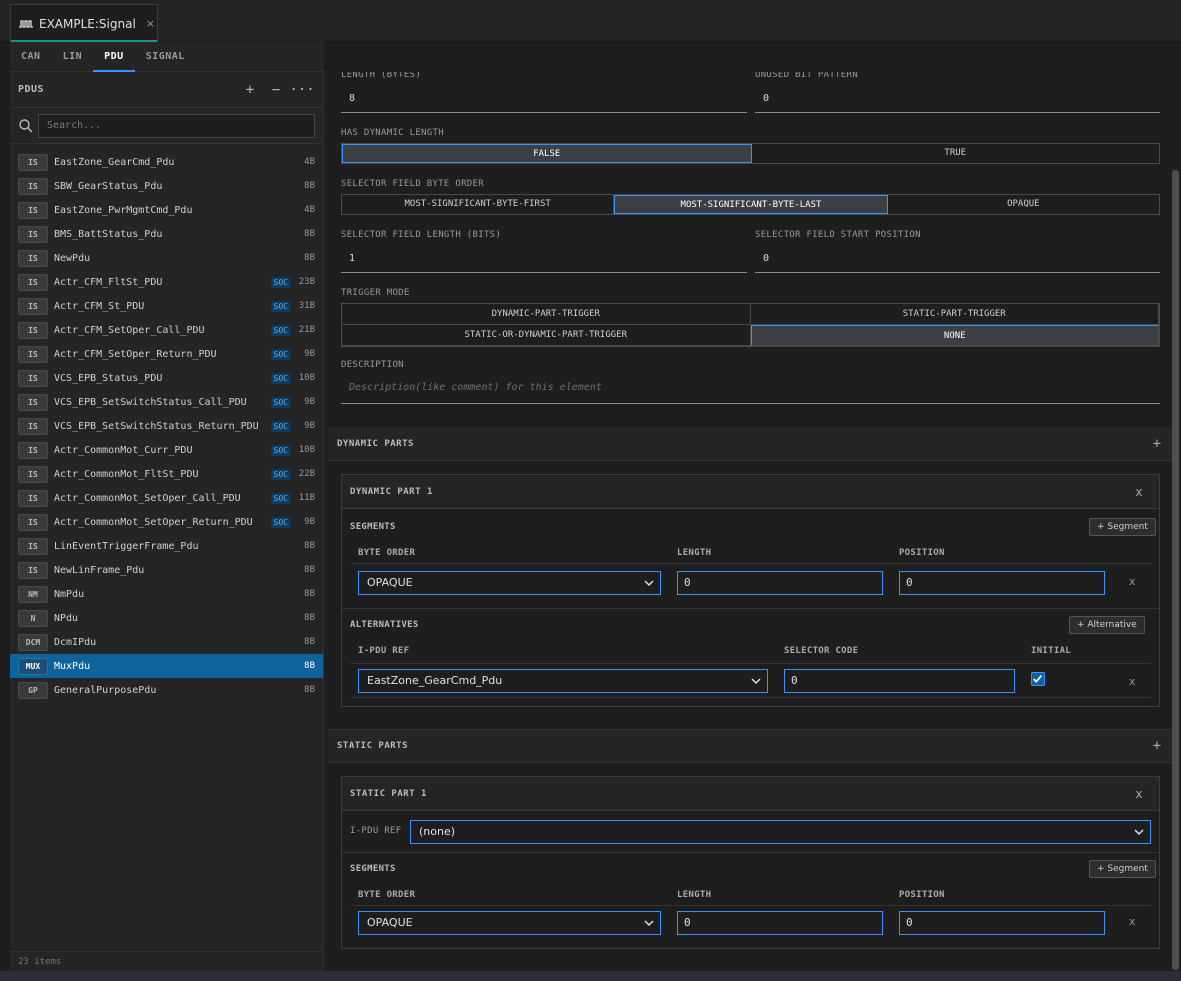 This screenshot has height=981, width=1181. I want to click on trigger-dynamic-part: DYNAMIC-PART-TRIGGER, so click(546, 314).